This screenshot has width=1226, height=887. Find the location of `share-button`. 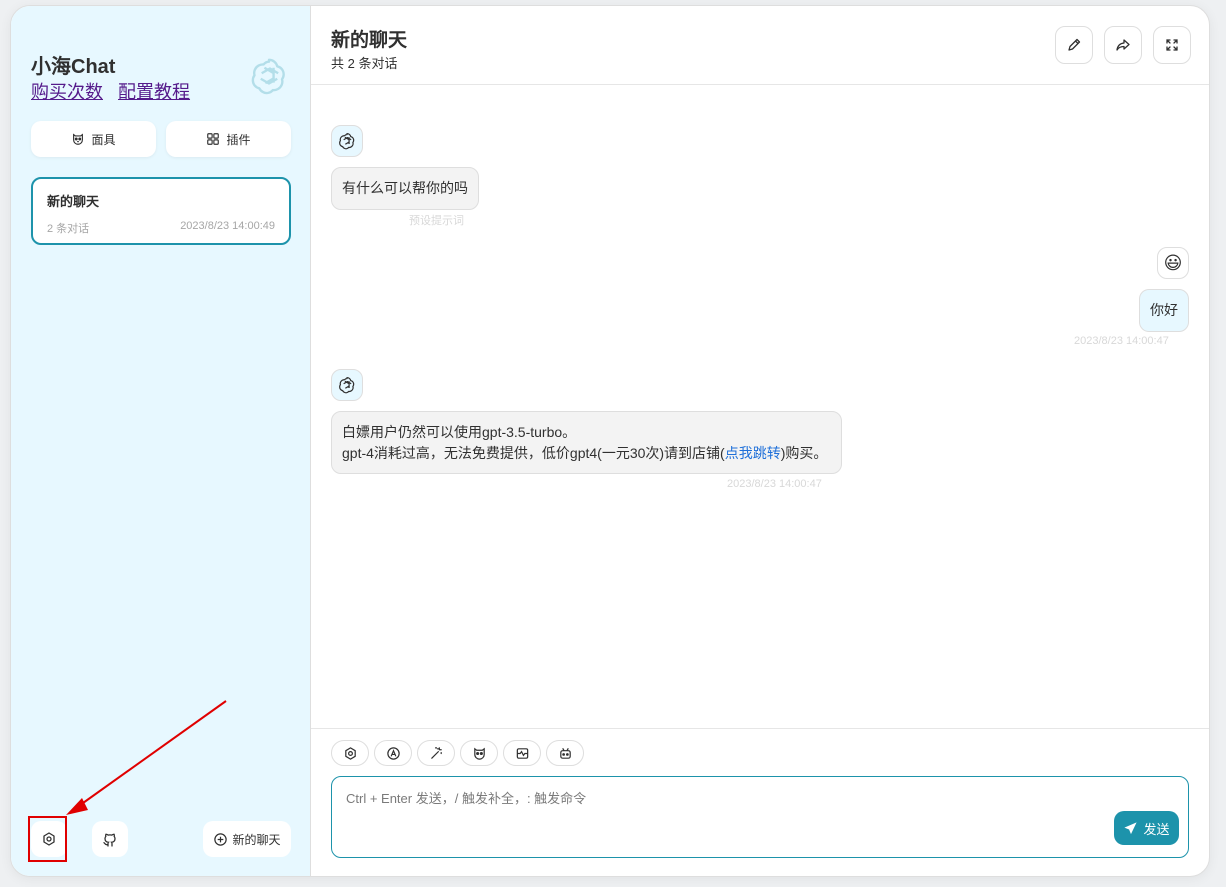

share-button is located at coordinates (1123, 45).